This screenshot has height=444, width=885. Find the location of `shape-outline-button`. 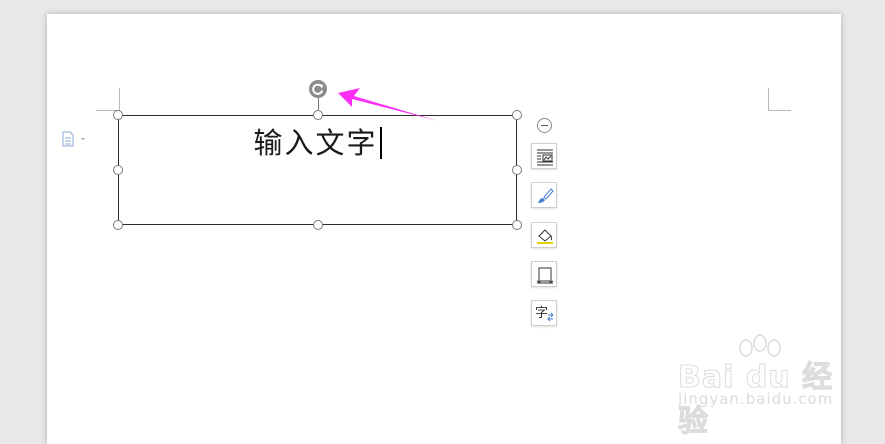

shape-outline-button is located at coordinates (544, 274).